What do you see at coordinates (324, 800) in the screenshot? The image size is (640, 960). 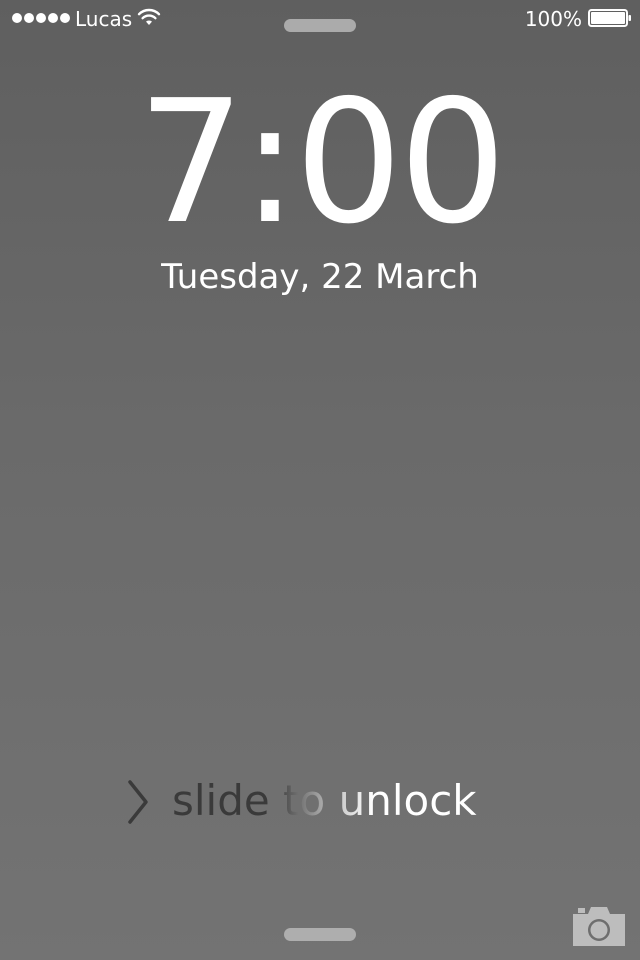 I see `slide-to-unlock-label: slide to unlock` at bounding box center [324, 800].